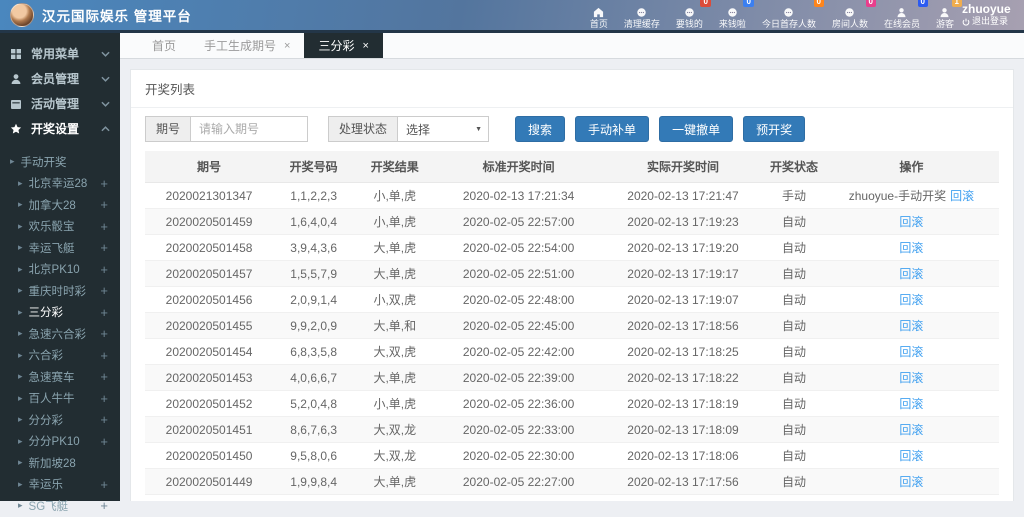 Image resolution: width=1024 pixels, height=517 pixels. Describe the element at coordinates (60, 399) in the screenshot. I see `sidebar-item-bairen-niuniu: ▸ 百人牛牛 +` at that location.